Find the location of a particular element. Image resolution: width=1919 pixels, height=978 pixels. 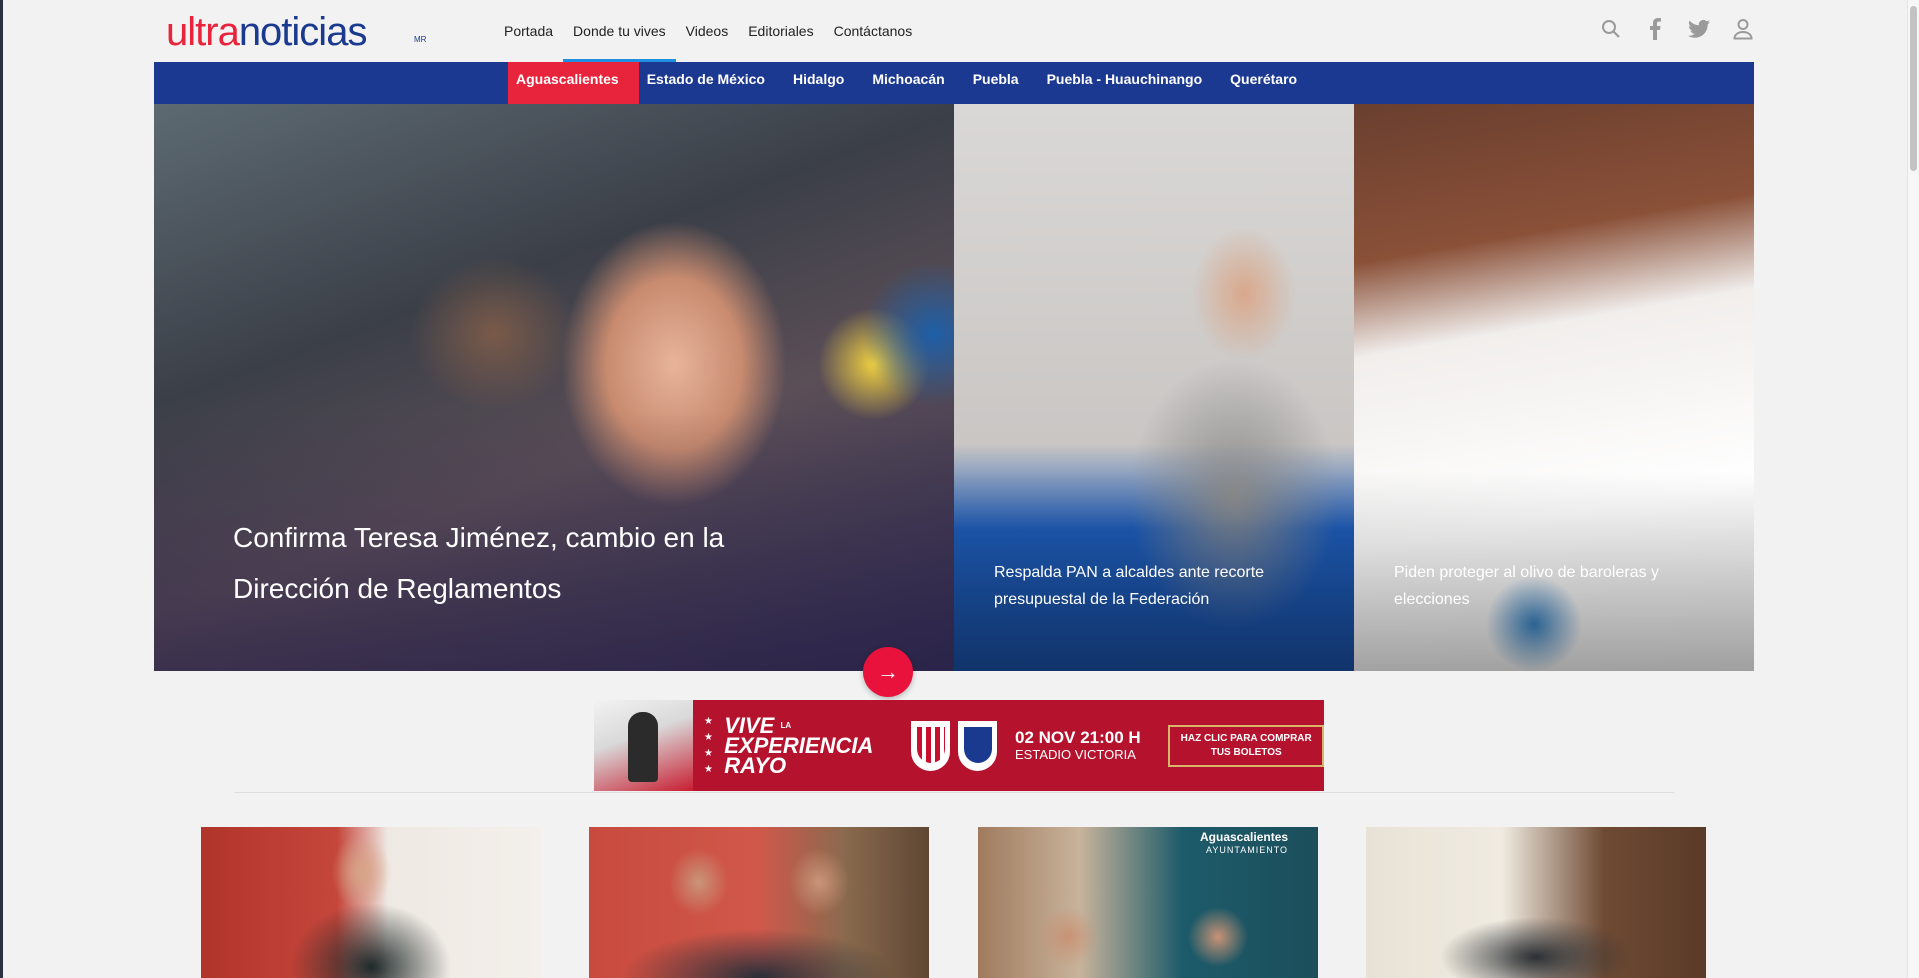

region-puebla-huauchinango: Puebla - Huauchinango is located at coordinates (1131, 83).